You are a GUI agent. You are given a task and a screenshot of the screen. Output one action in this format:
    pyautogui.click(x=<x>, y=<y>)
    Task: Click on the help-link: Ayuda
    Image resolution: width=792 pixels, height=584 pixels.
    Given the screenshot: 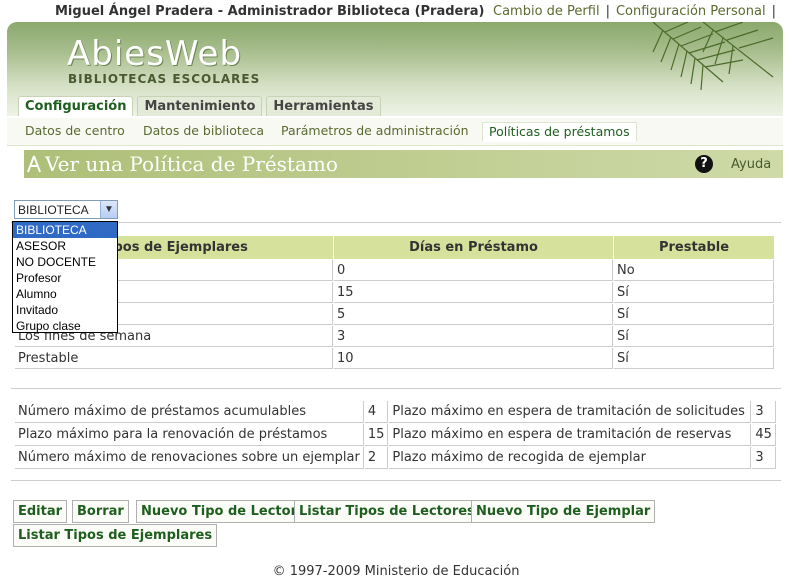 What is the action you would take?
    pyautogui.click(x=751, y=164)
    